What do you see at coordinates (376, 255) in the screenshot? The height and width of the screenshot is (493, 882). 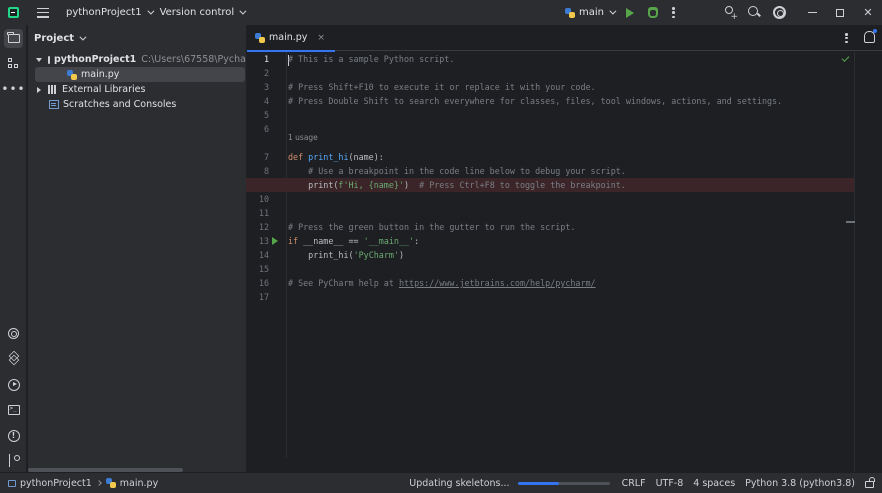 I see `code-string: 'PyCharm'` at bounding box center [376, 255].